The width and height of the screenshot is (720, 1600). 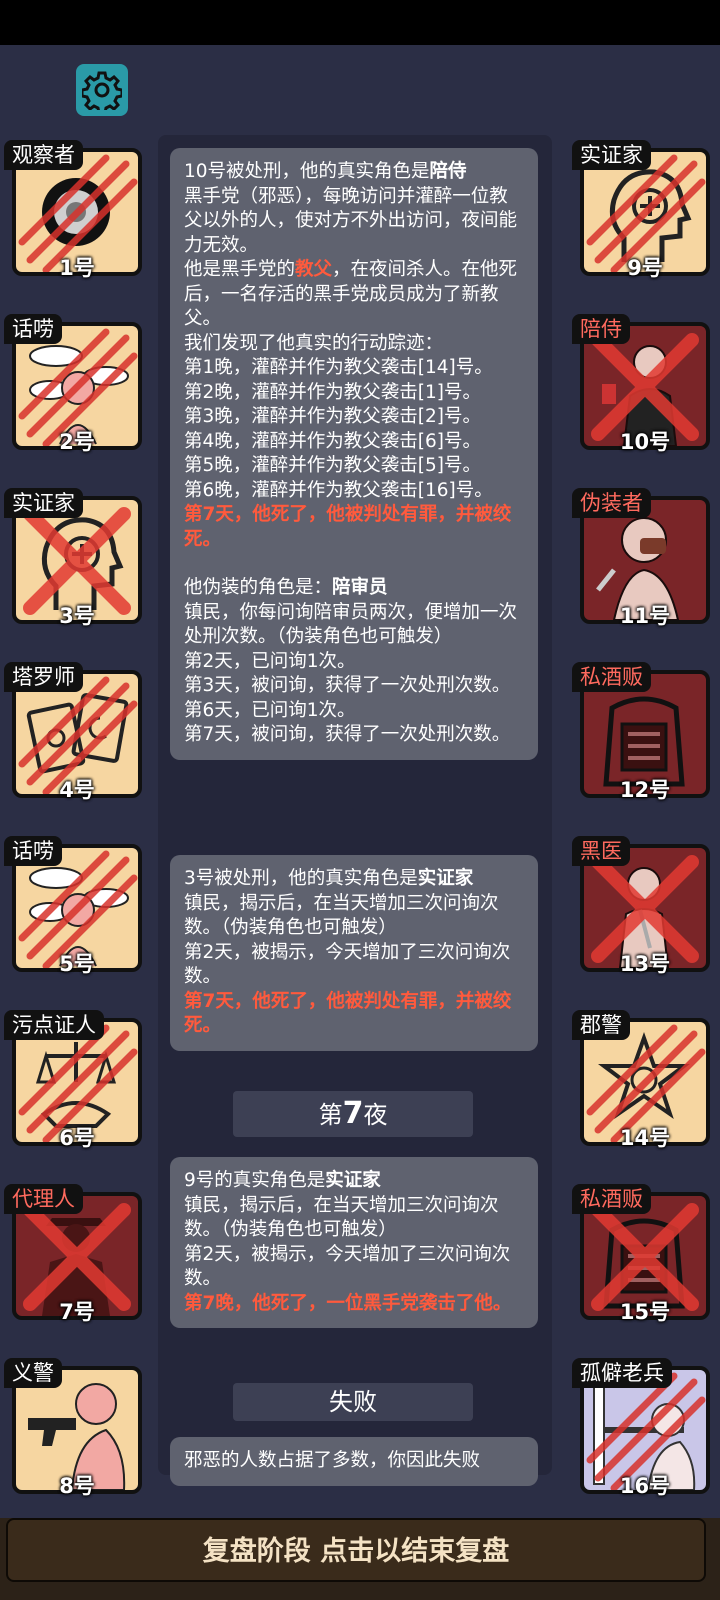 I want to click on player-number: 15号, so click(x=645, y=1312).